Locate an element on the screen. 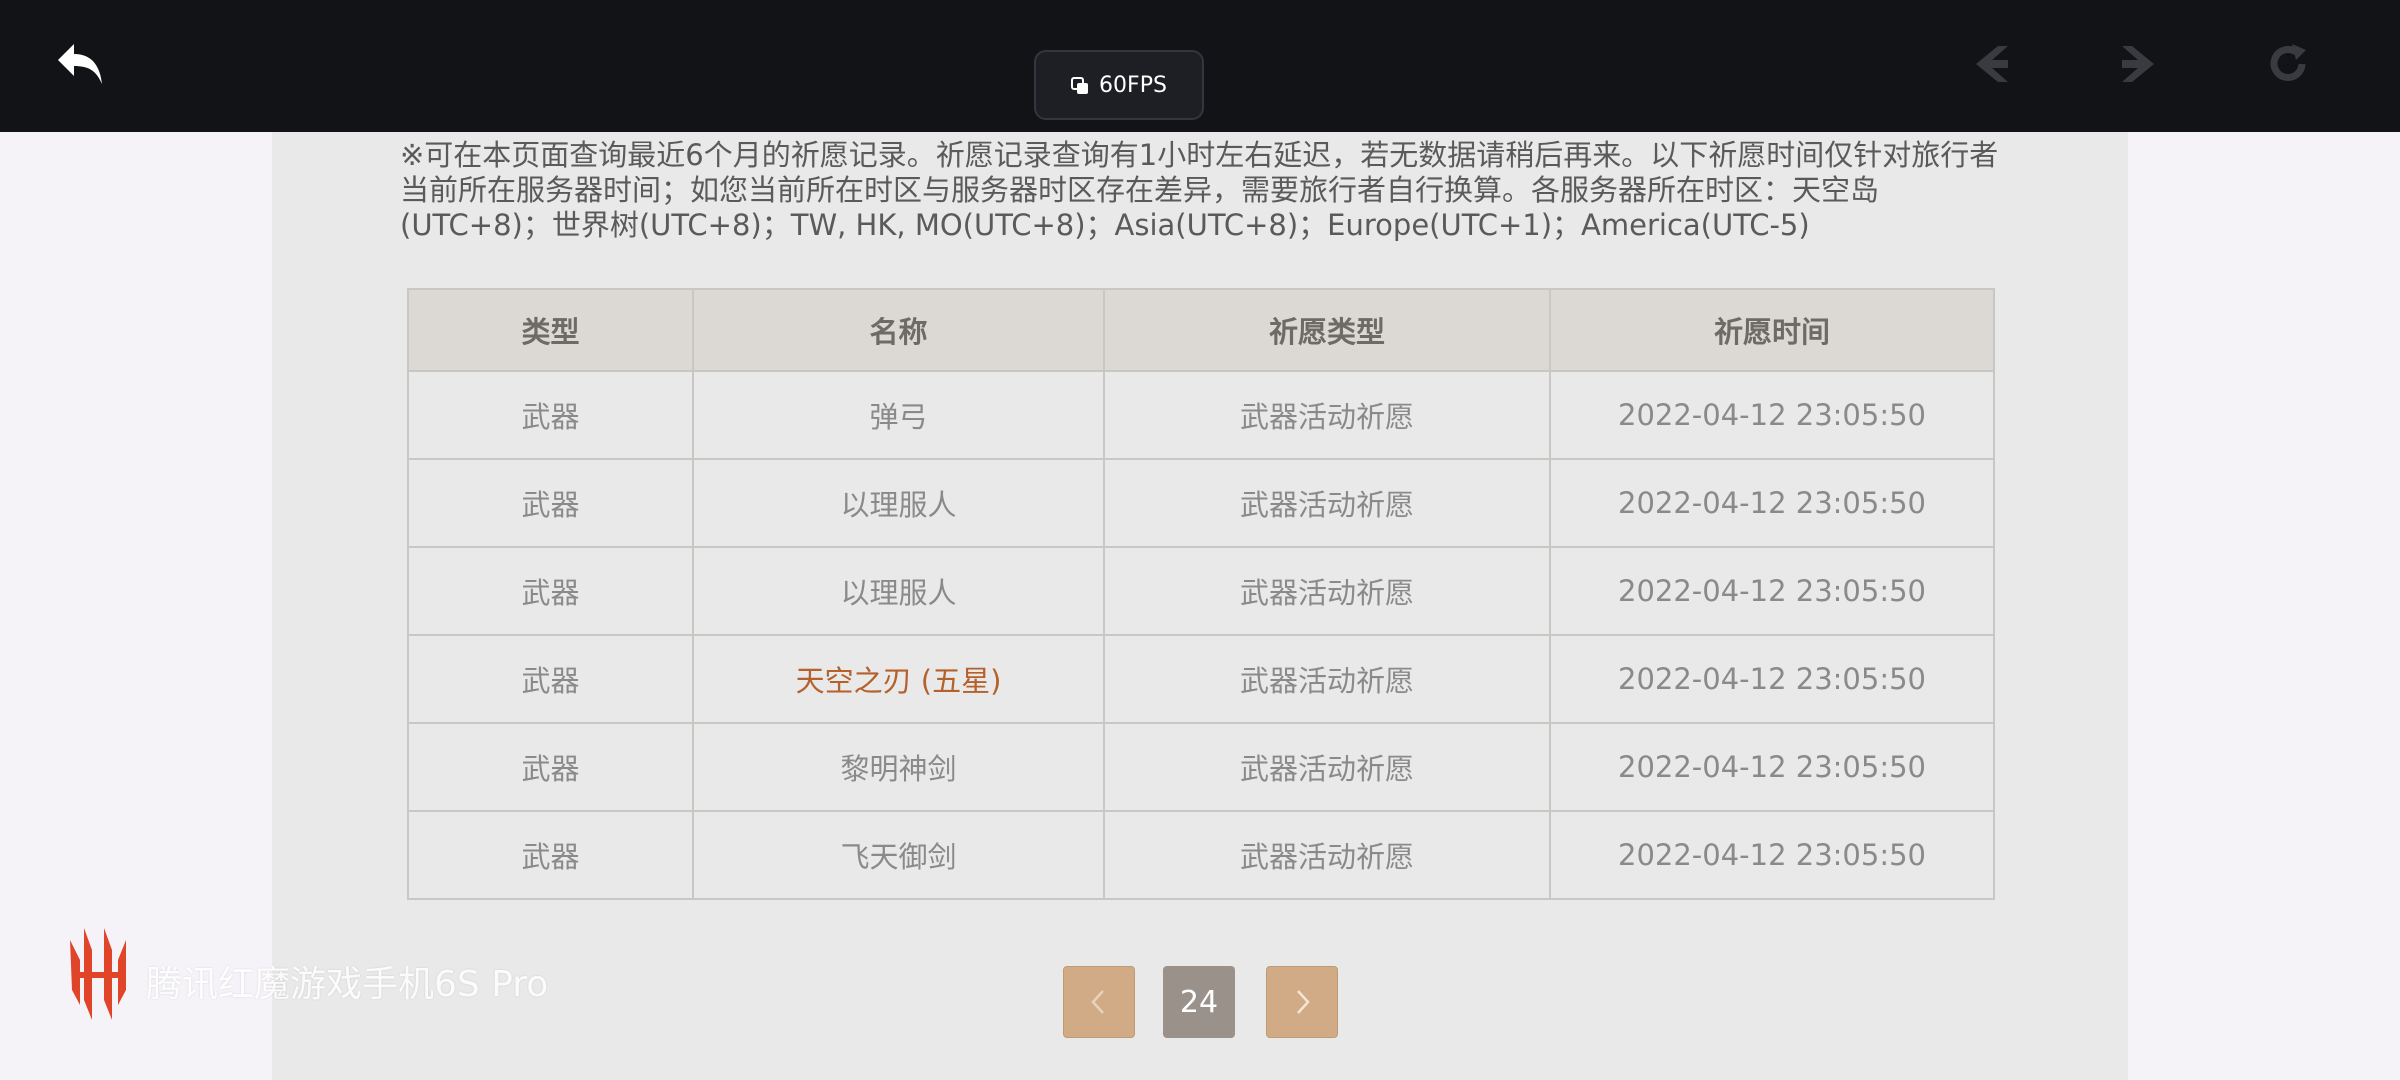 This screenshot has width=2400, height=1080. reload-icon is located at coordinates (2288, 62).